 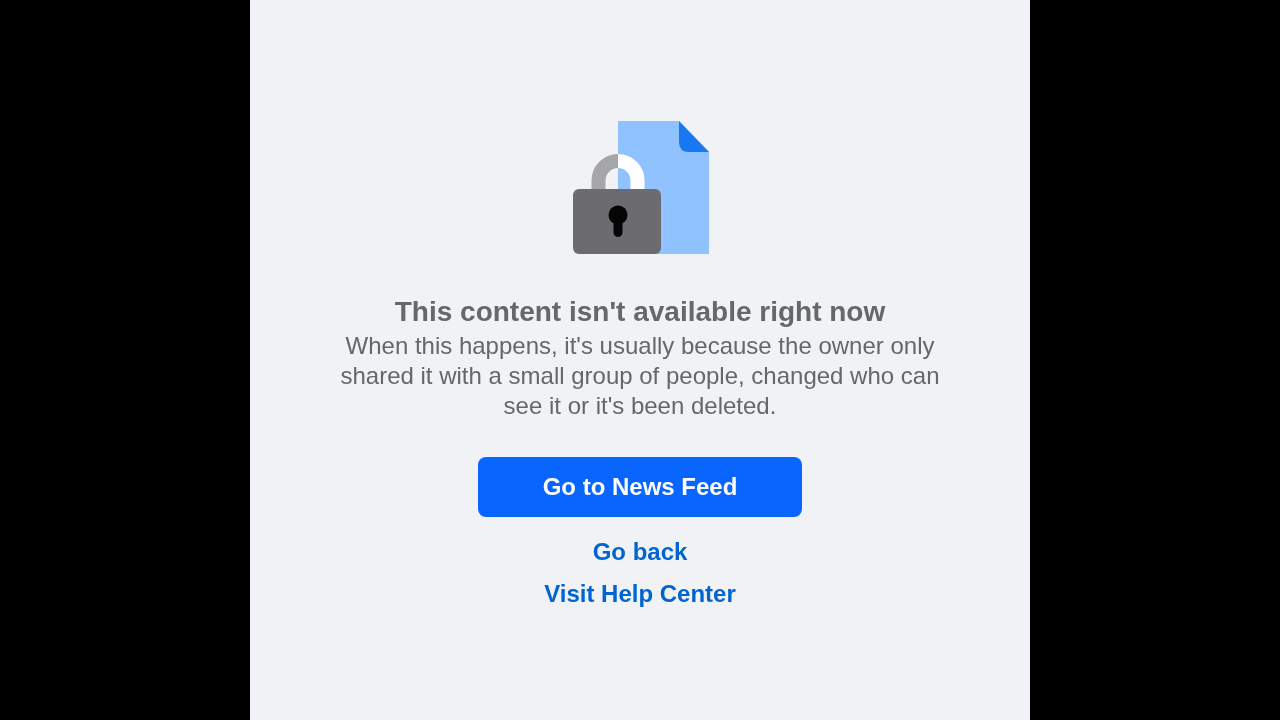 I want to click on news-feed-button: Go to News Feed, so click(x=640, y=487).